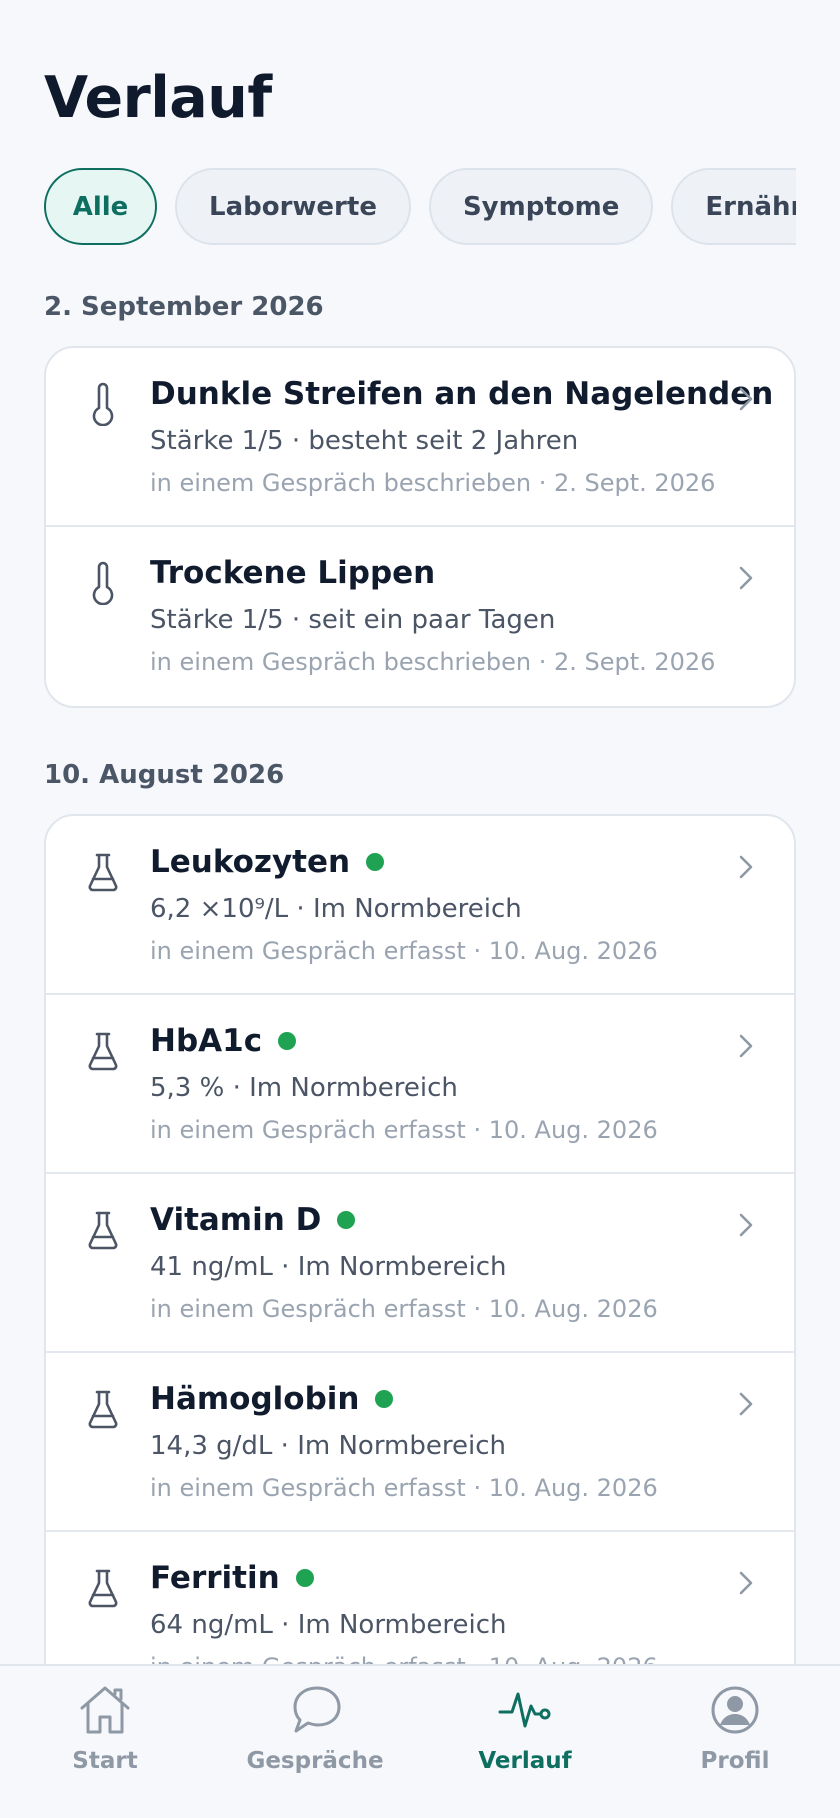  What do you see at coordinates (164, 775) in the screenshot?
I see `section-date-heading: 10. August 2026` at bounding box center [164, 775].